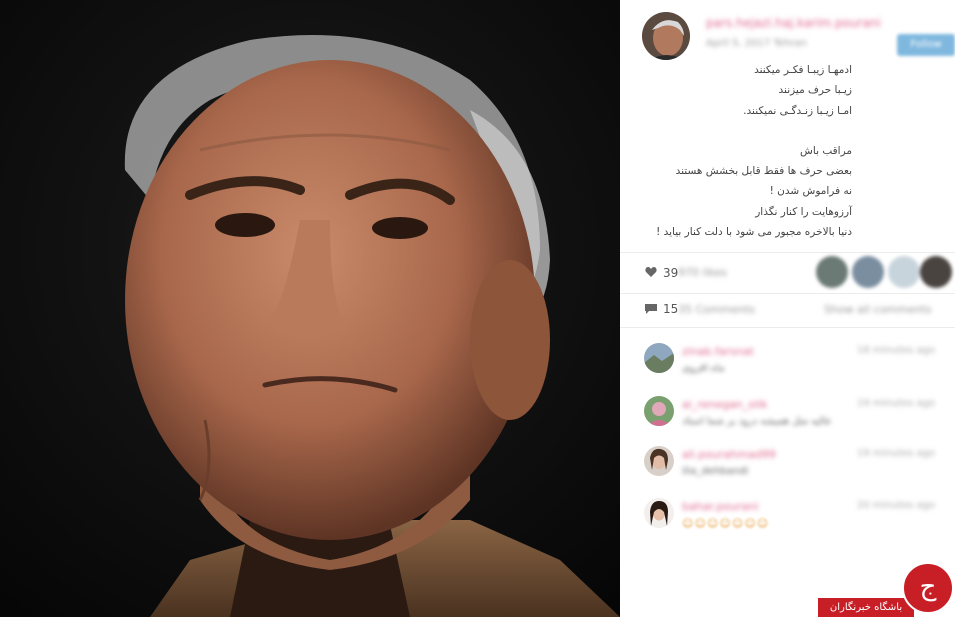 This screenshot has height=617, width=955. Describe the element at coordinates (757, 421) in the screenshot. I see `comment-text: عالیه مثل همیشه درود بر شما استاد` at that location.